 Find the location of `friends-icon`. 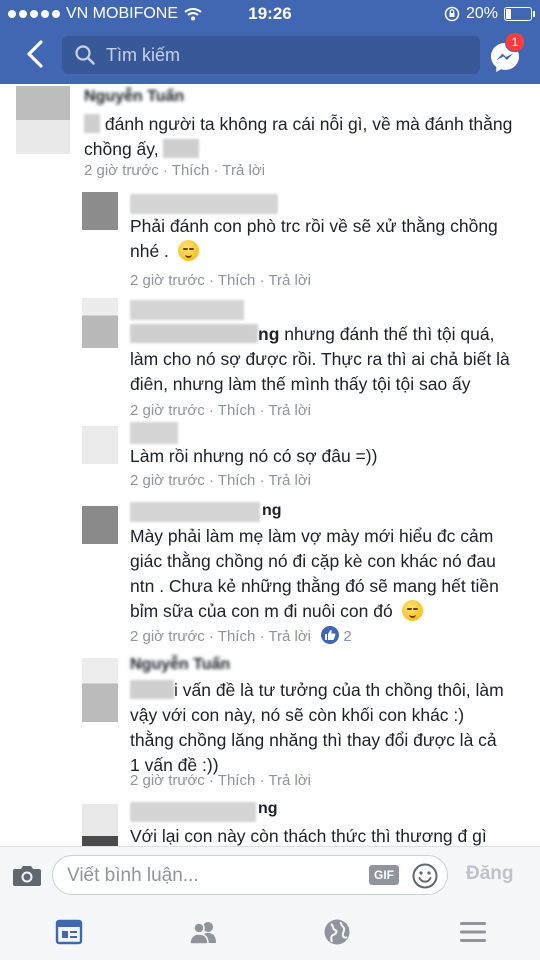

friends-icon is located at coordinates (203, 932).